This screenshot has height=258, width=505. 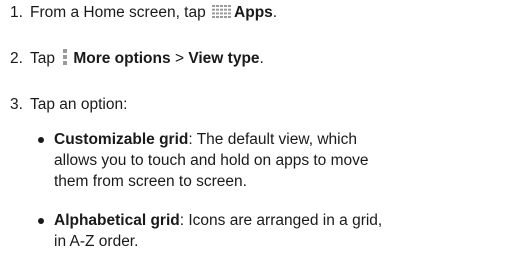 What do you see at coordinates (222, 11) in the screenshot?
I see `apps-grid-icon` at bounding box center [222, 11].